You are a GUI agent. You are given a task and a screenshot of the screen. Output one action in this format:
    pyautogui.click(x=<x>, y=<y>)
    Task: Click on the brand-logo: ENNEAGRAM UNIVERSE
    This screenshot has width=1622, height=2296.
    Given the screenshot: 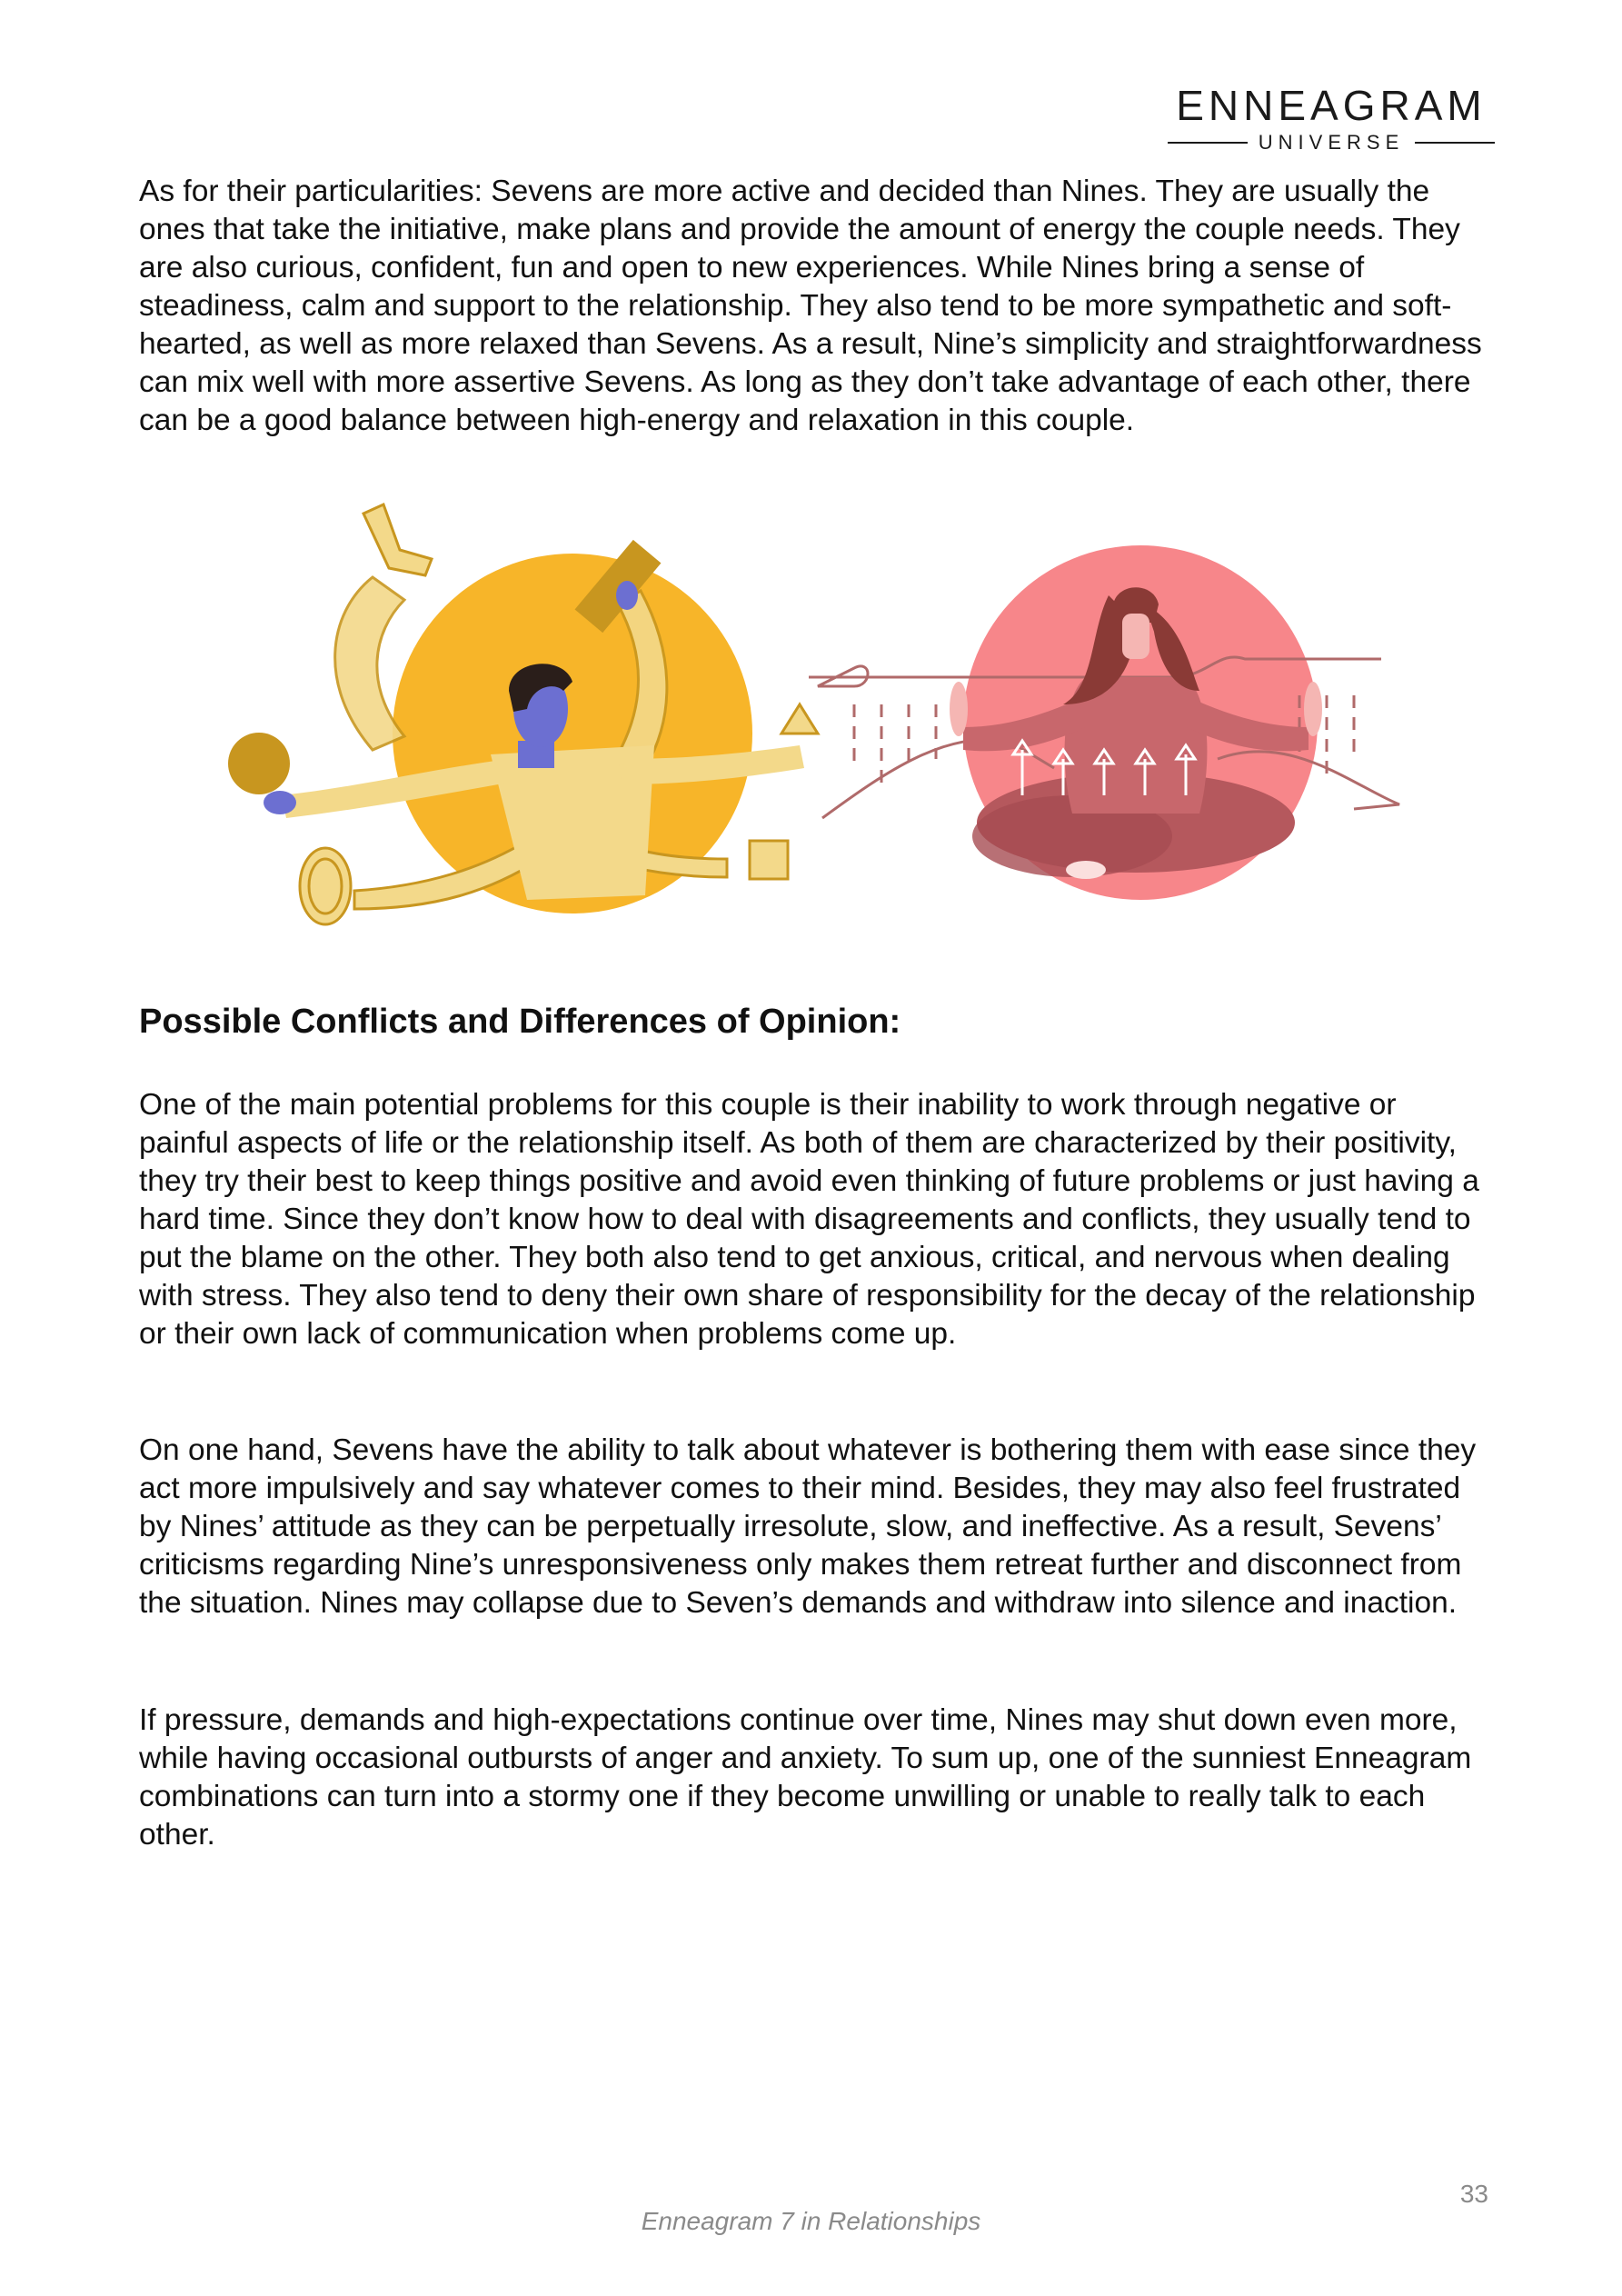 What is the action you would take?
    pyautogui.click(x=1332, y=118)
    